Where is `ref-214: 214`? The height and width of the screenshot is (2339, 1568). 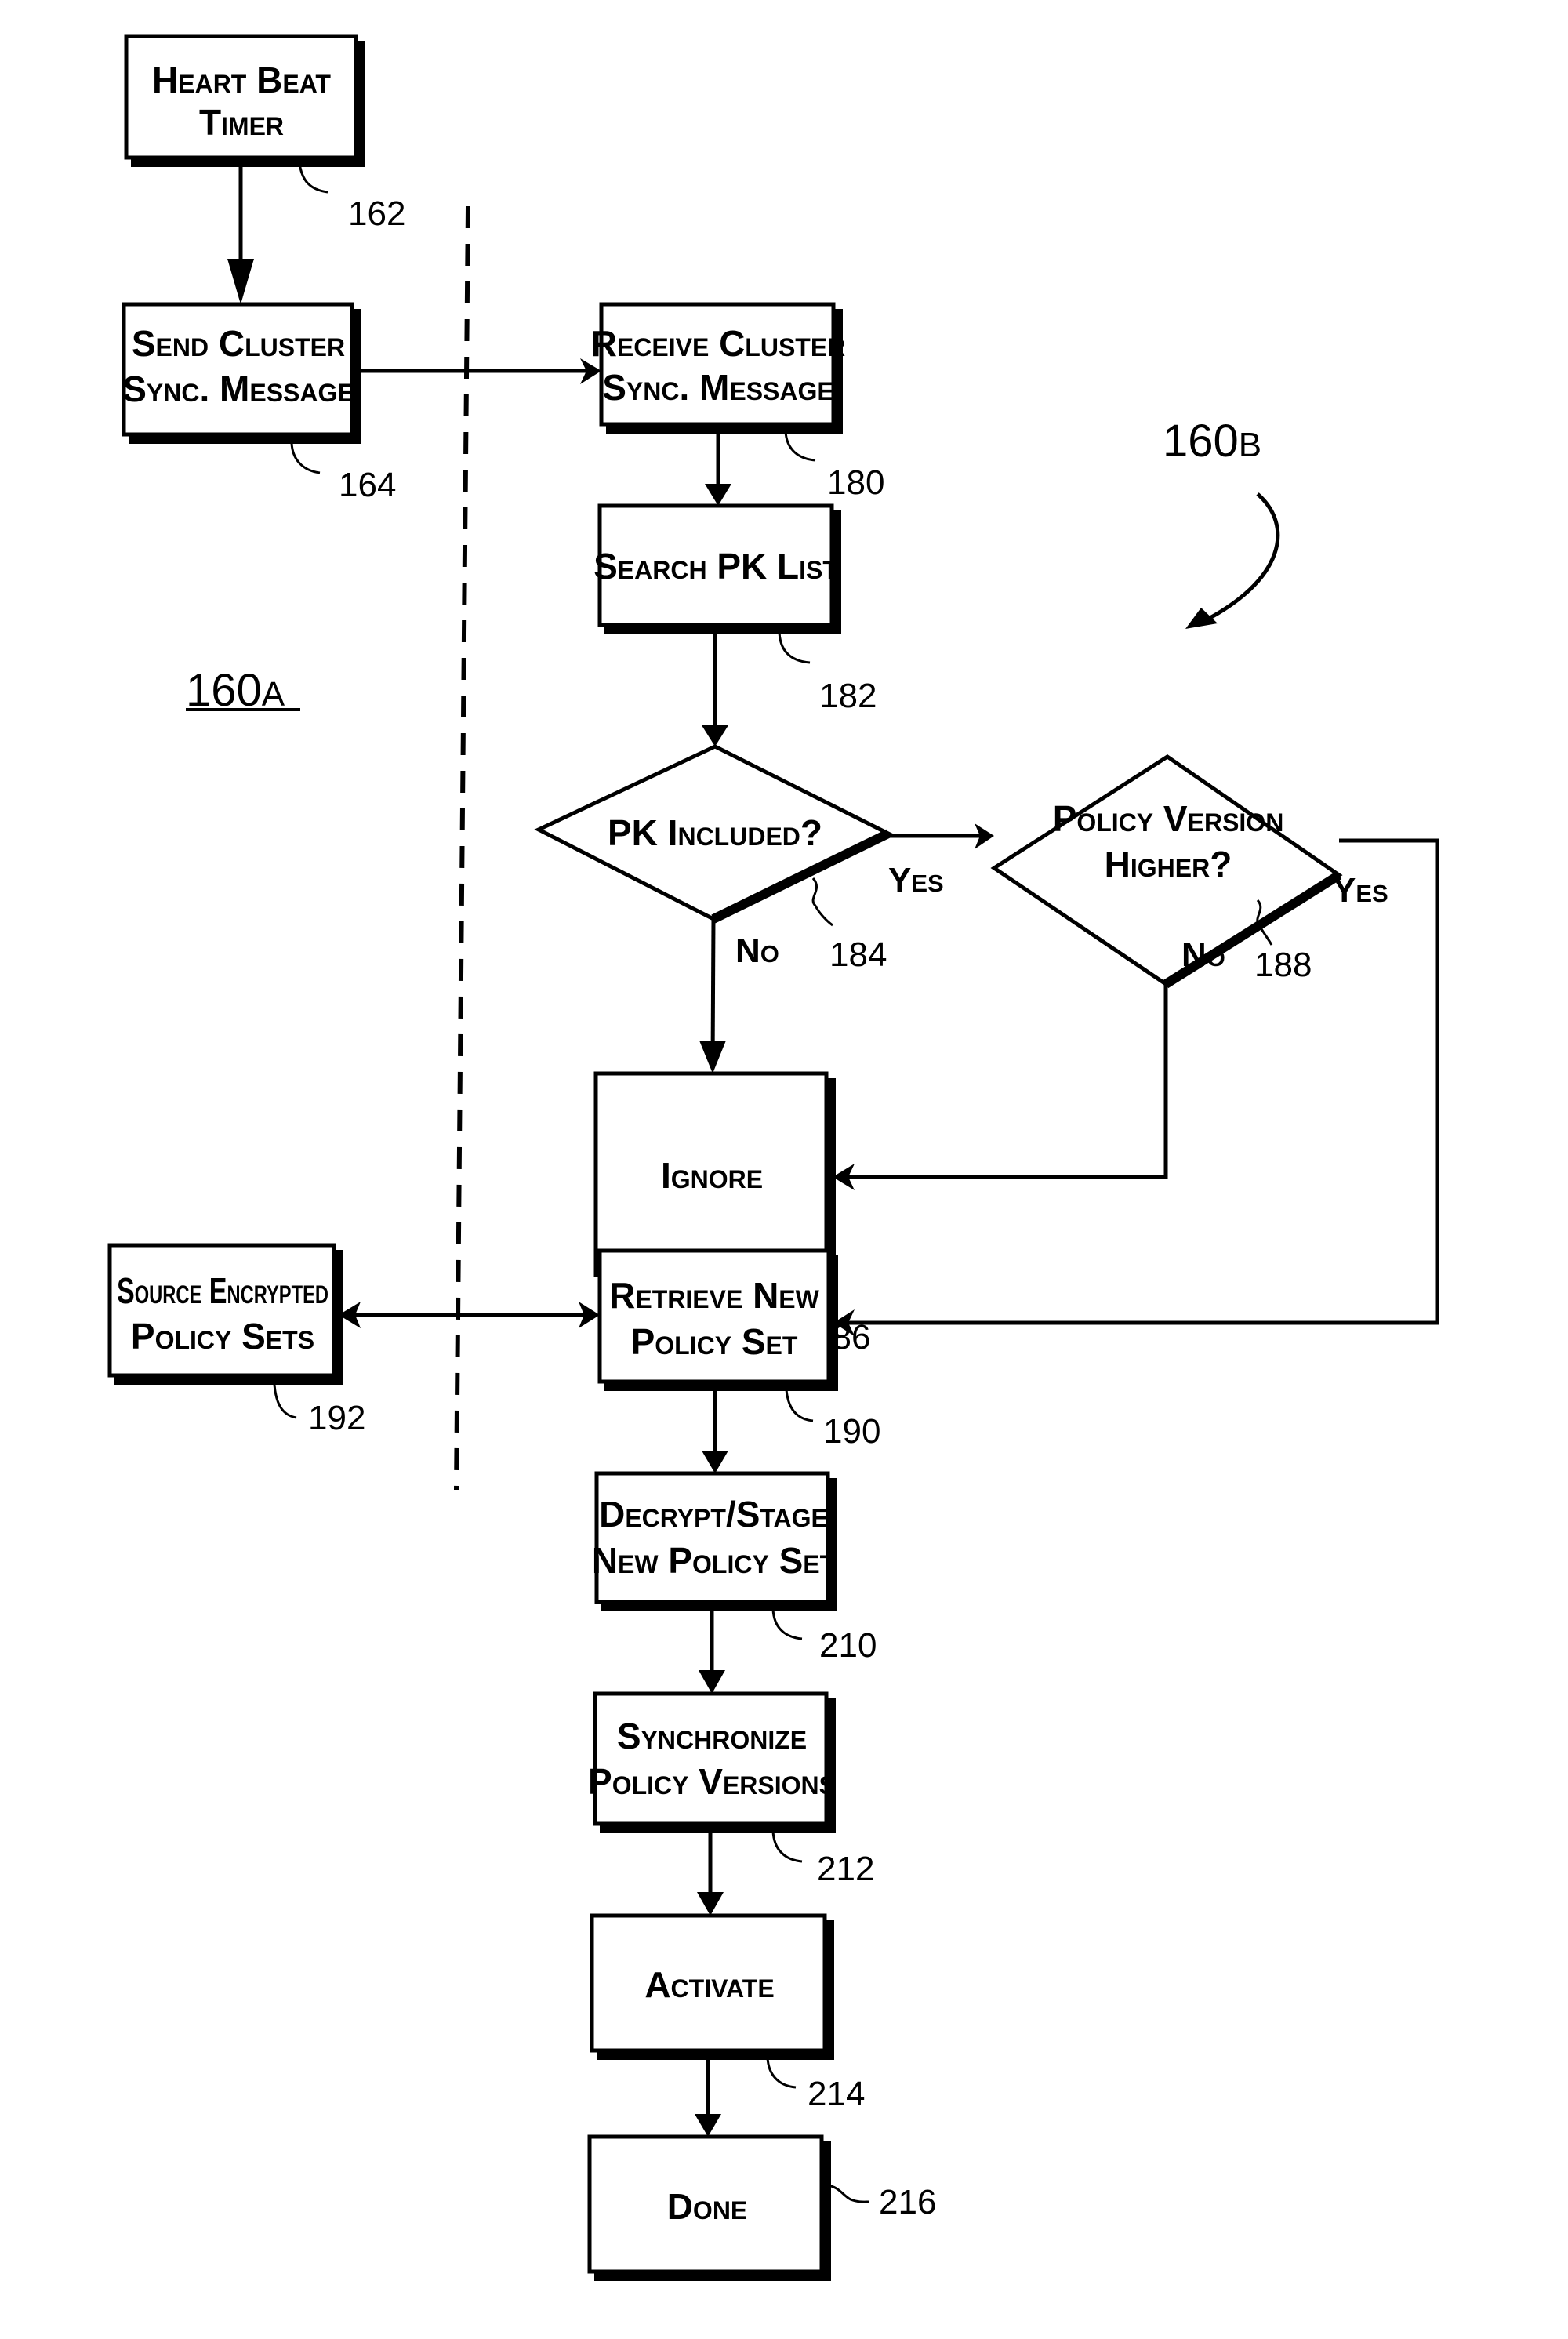
ref-214: 214 is located at coordinates (815, 2085).